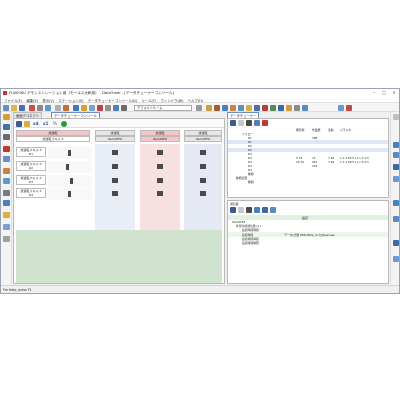  What do you see at coordinates (249, 107) in the screenshot?
I see `star-icon` at bounding box center [249, 107].